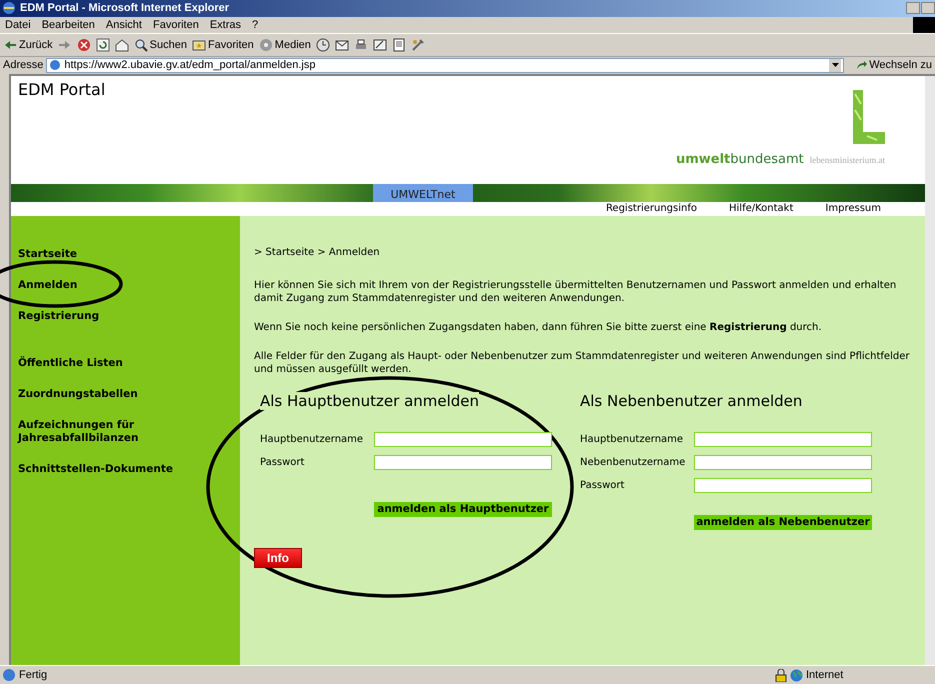 This screenshot has height=684, width=935. I want to click on toolbar-button: Favoriten, so click(223, 45).